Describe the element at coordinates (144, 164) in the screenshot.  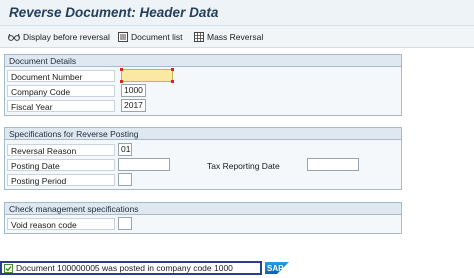
I see `posting-date-field` at that location.